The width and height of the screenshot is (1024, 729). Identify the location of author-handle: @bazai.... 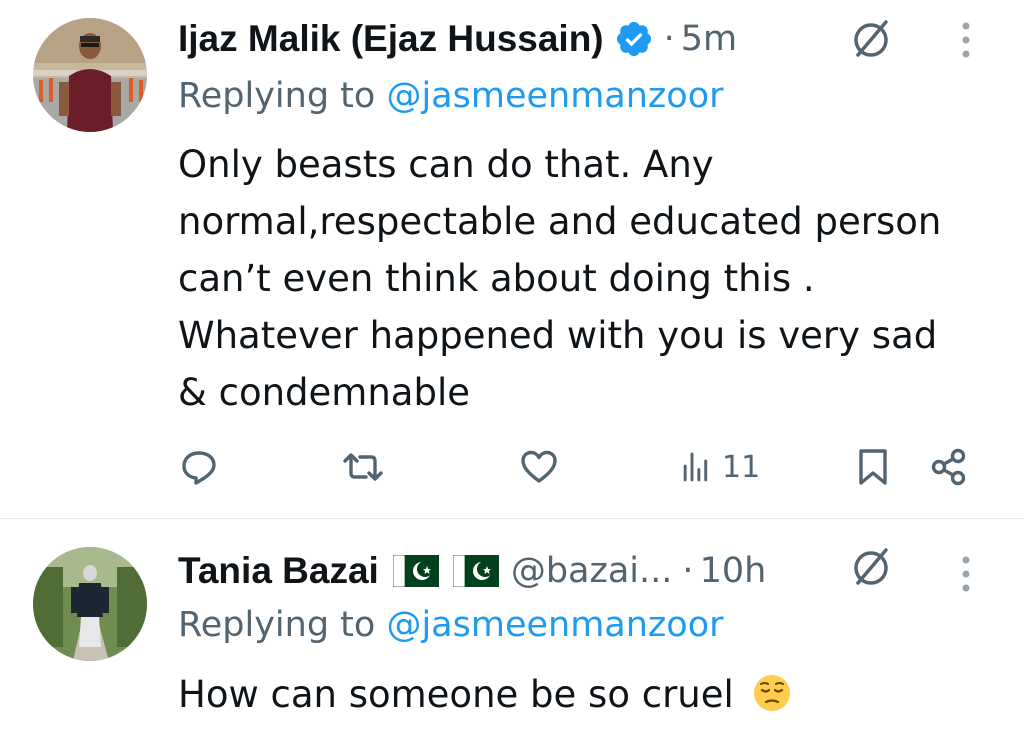
(592, 571).